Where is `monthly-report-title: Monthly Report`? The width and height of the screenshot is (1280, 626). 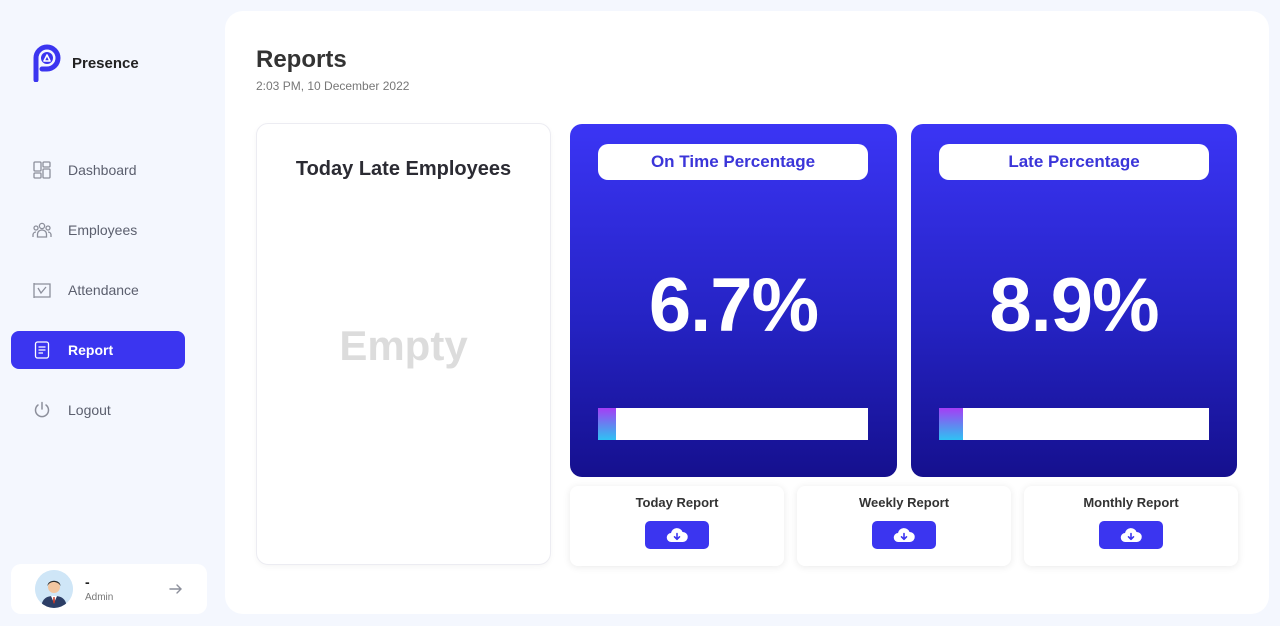
monthly-report-title: Monthly Report is located at coordinates (1131, 502).